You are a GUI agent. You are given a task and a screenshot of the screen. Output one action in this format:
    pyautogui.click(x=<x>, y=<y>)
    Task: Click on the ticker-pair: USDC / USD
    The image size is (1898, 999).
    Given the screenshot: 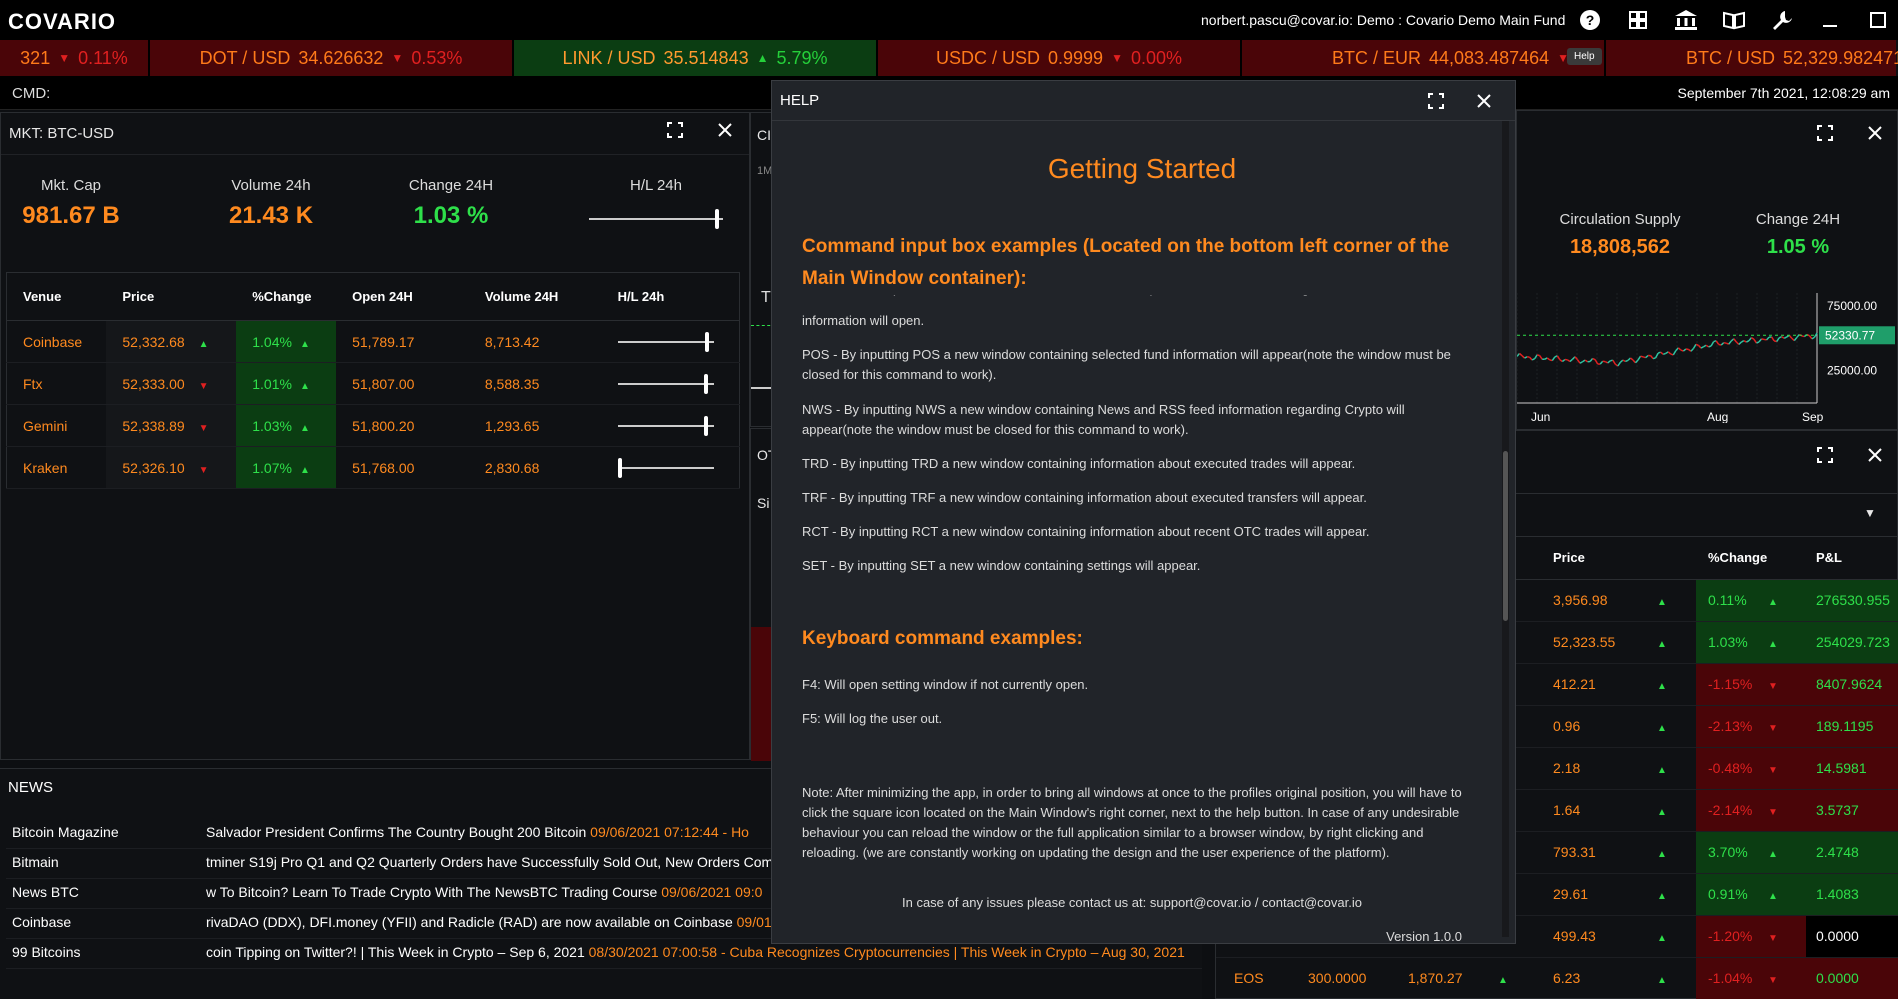 What is the action you would take?
    pyautogui.click(x=987, y=57)
    